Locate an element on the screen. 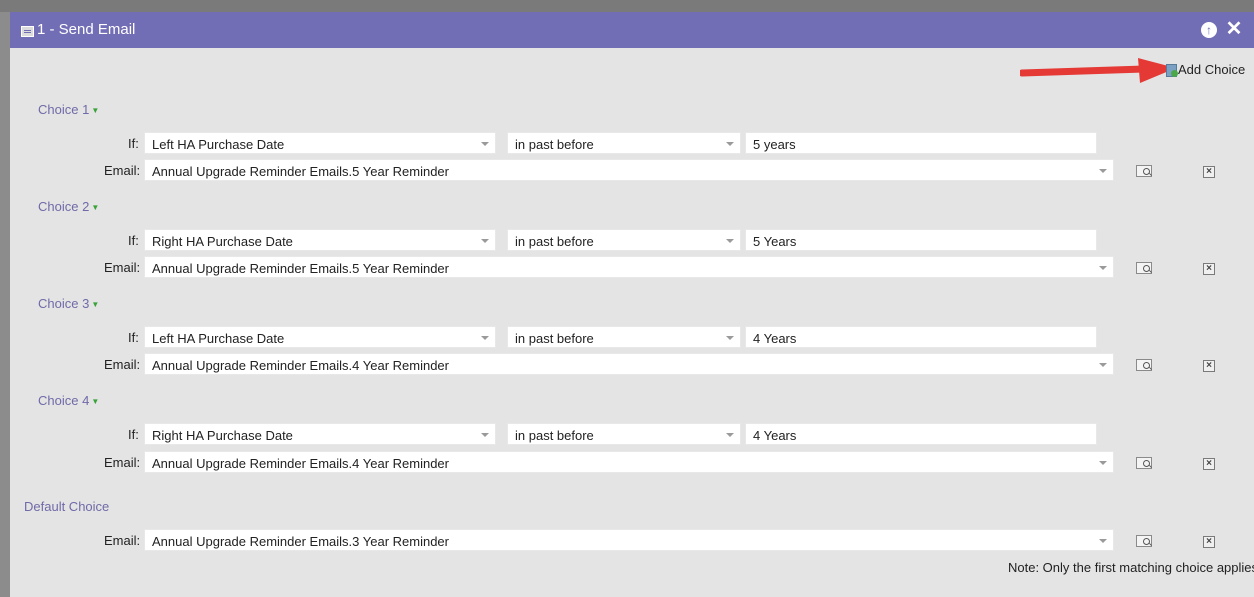 The image size is (1254, 597). value-input: 5 Years is located at coordinates (921, 240).